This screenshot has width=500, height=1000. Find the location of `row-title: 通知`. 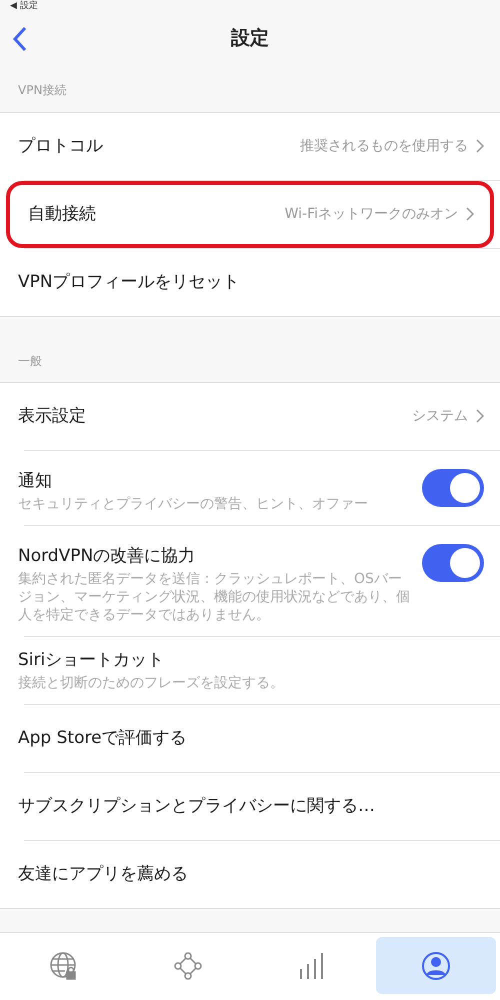

row-title: 通知 is located at coordinates (35, 481).